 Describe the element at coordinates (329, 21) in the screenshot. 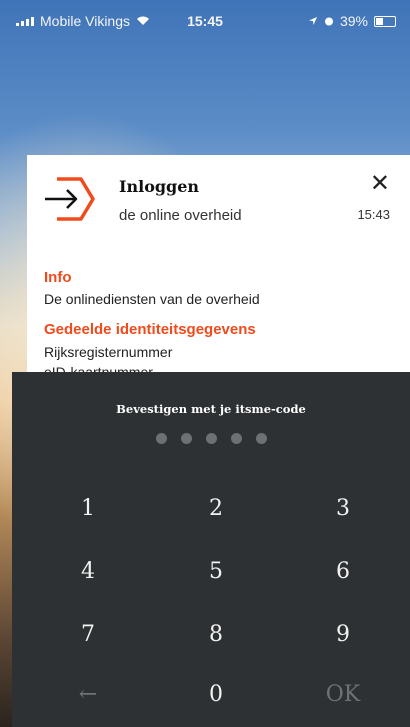

I see `alarm-icon` at that location.